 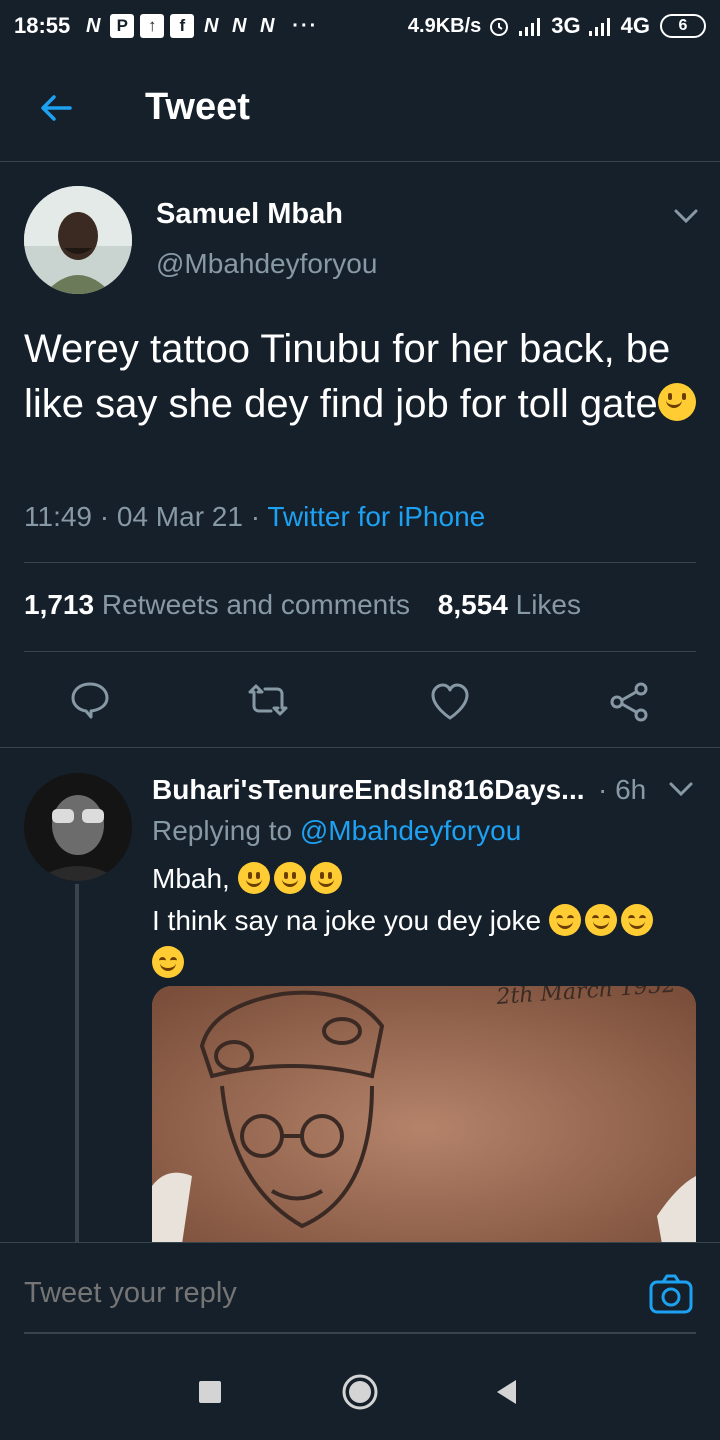 I want to click on home-circle-icon, so click(x=360, y=1392).